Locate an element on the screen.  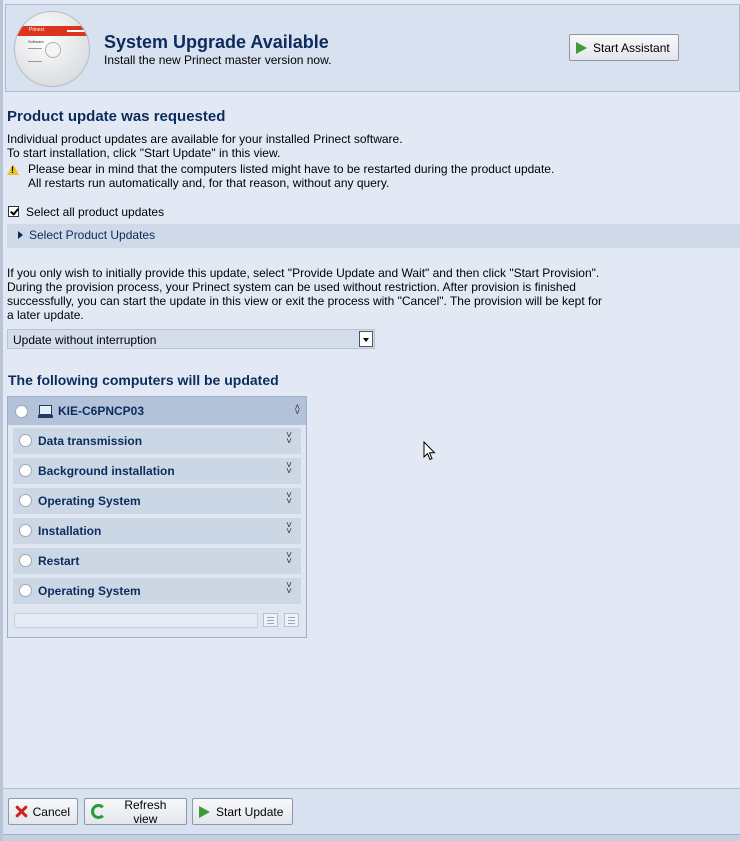
warning-icon is located at coordinates (13, 169).